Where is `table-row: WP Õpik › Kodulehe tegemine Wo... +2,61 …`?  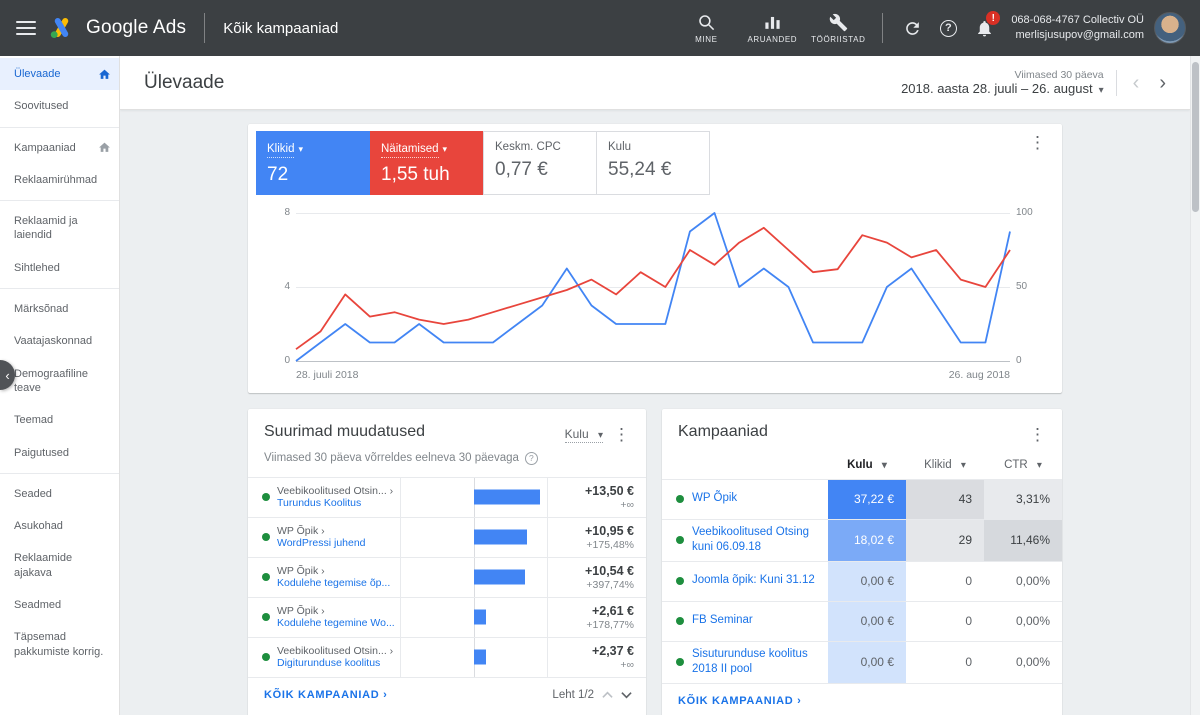 table-row: WP Õpik › Kodulehe tegemine Wo... +2,61 … is located at coordinates (447, 616).